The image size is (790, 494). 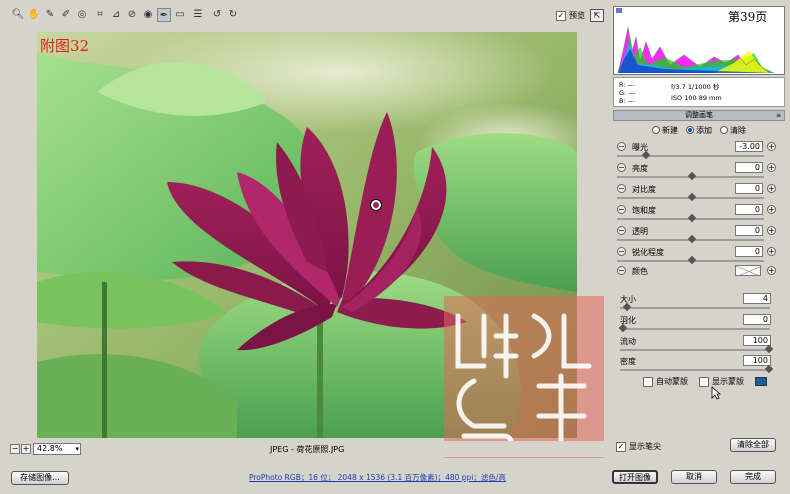 I want to click on brush-mode-group: 新建 添加 清除, so click(x=699, y=130).